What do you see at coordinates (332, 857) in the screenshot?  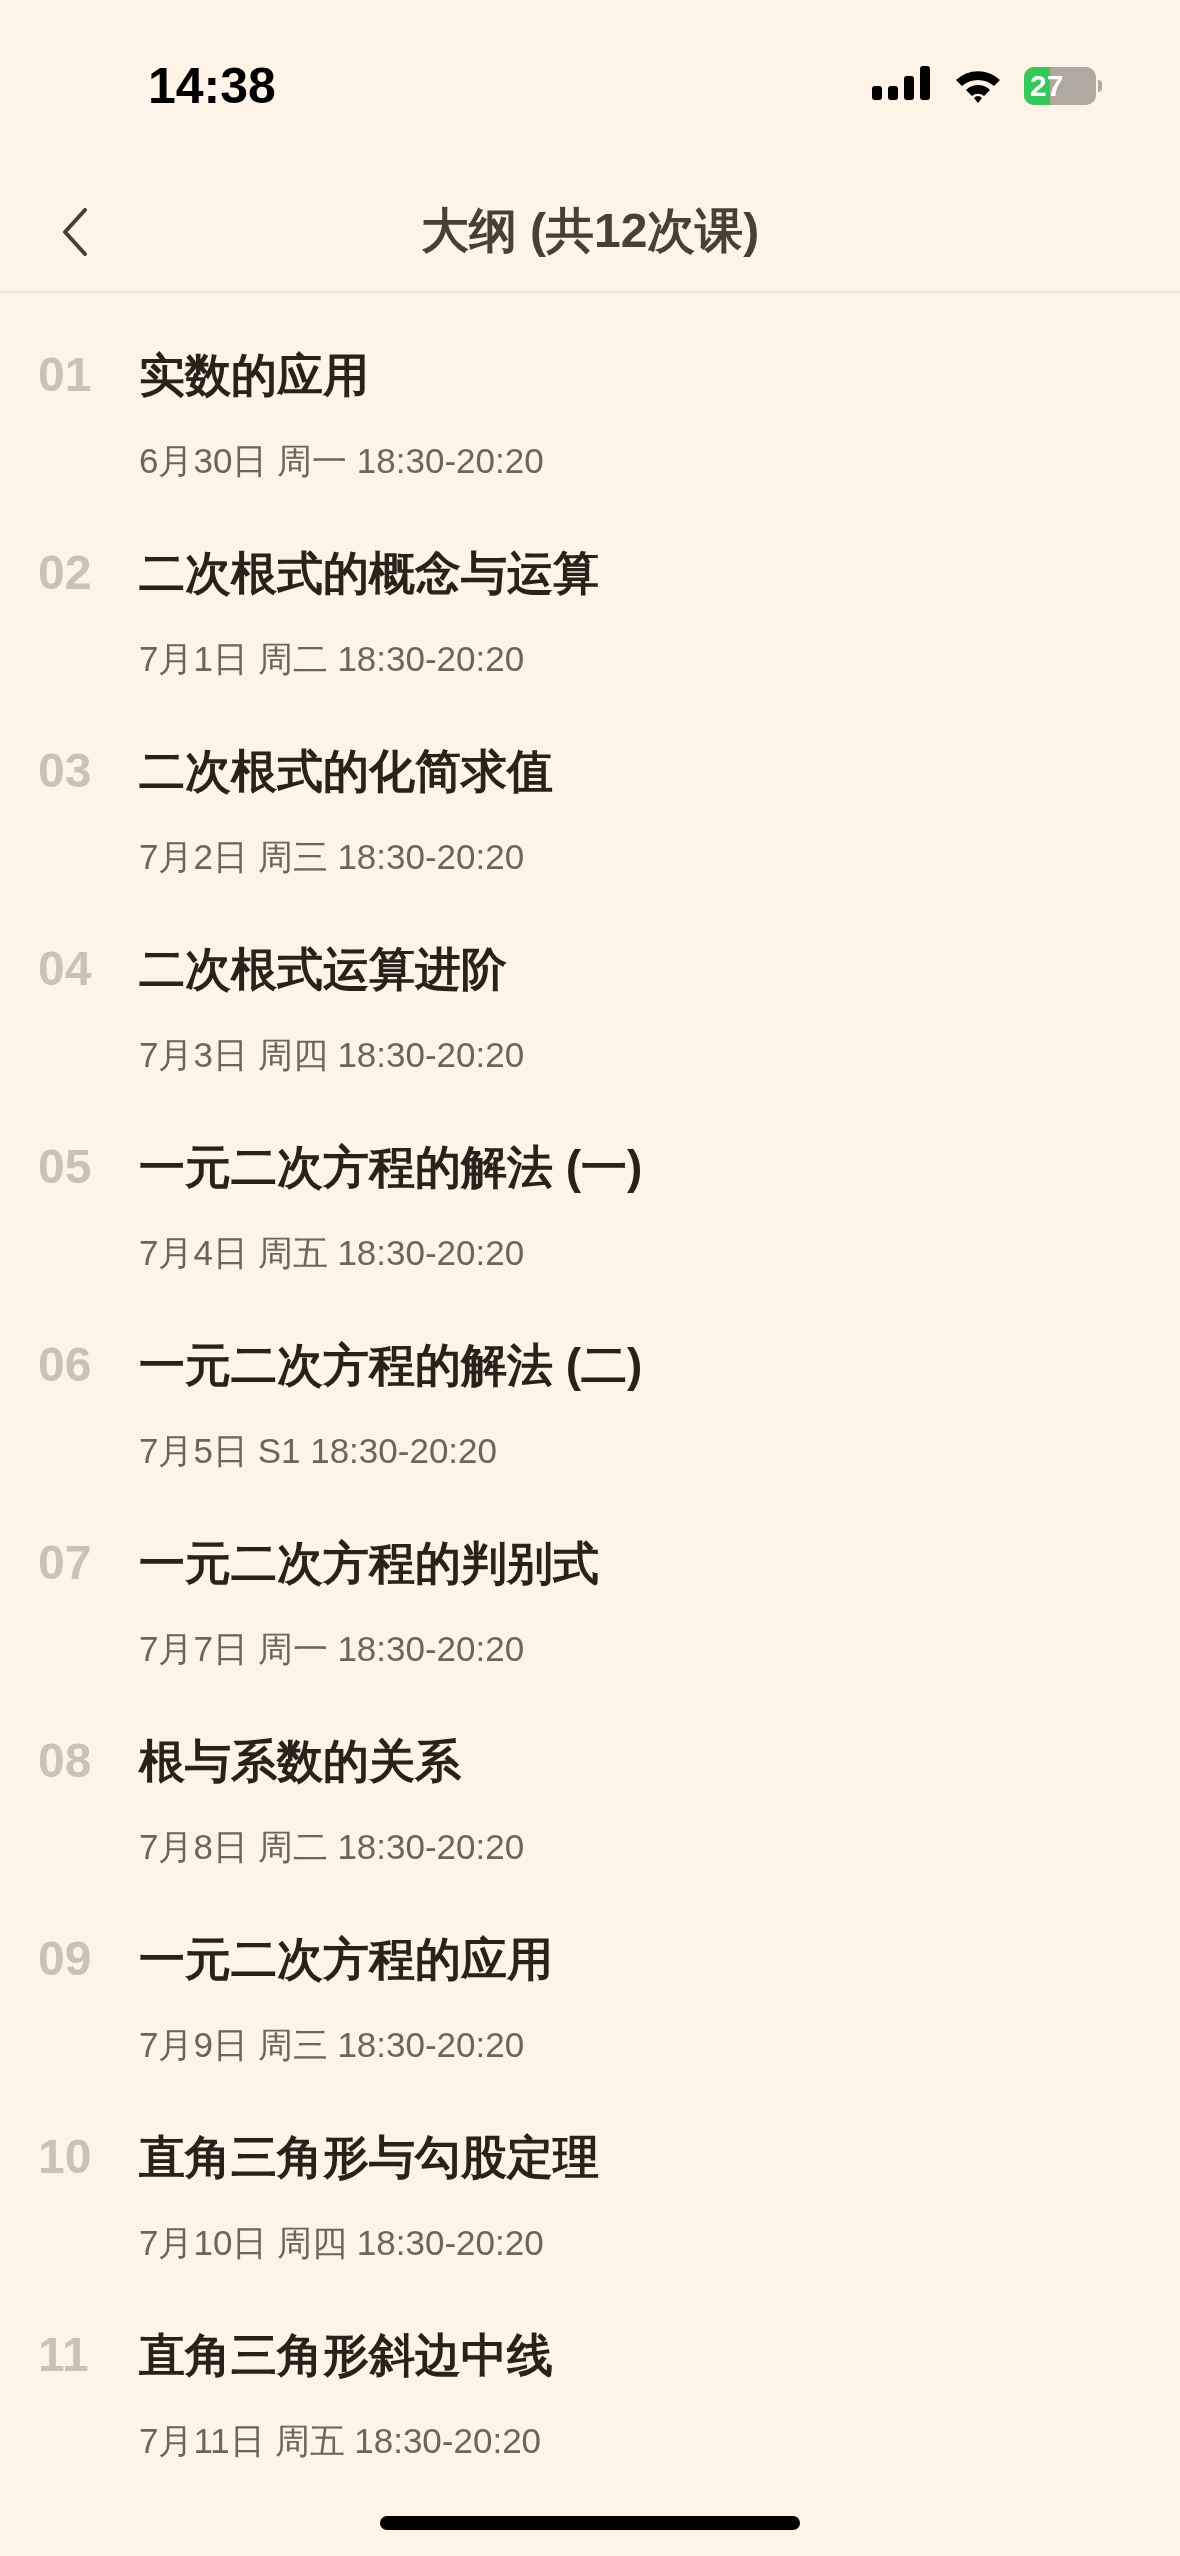 I see `lesson-schedule: 7月2日 周三 18:30-20:20` at bounding box center [332, 857].